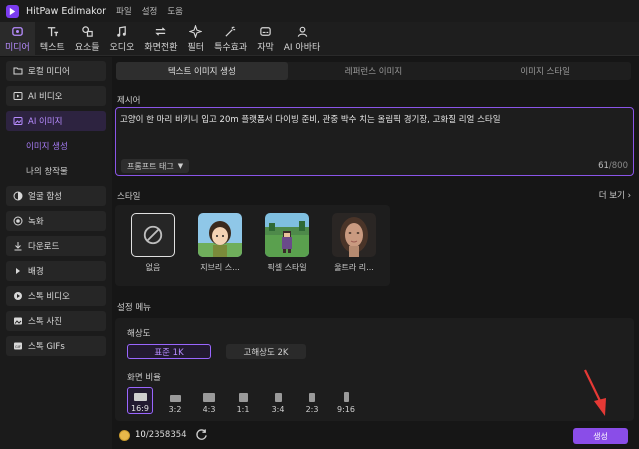 The width and height of the screenshot is (639, 449). I want to click on background-icon, so click(18, 271).